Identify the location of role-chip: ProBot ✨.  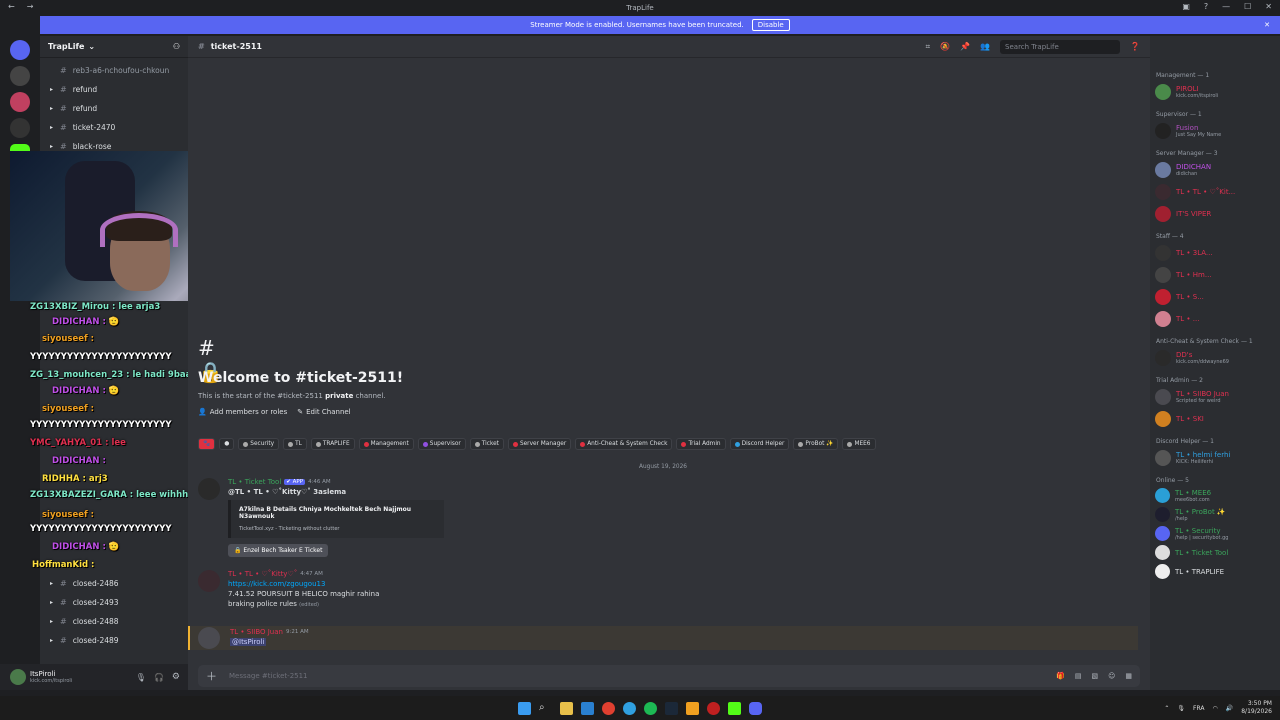
(816, 444).